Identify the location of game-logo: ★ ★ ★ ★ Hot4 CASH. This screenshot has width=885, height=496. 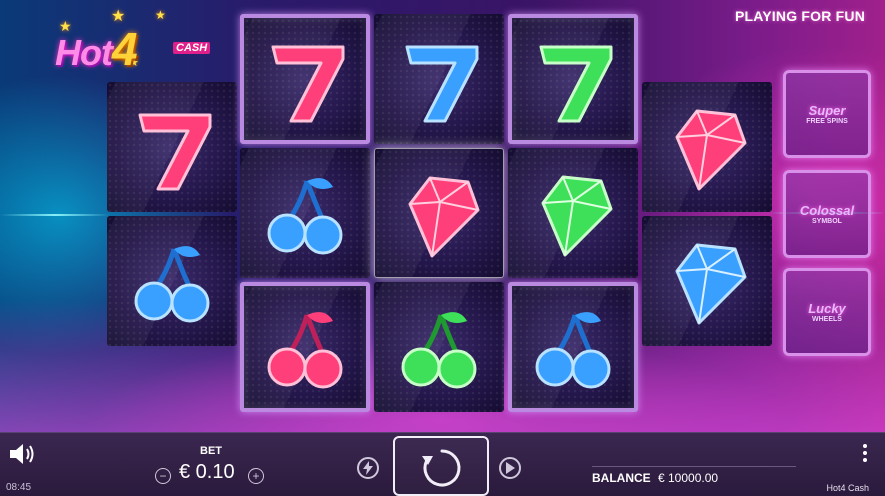
(140, 41).